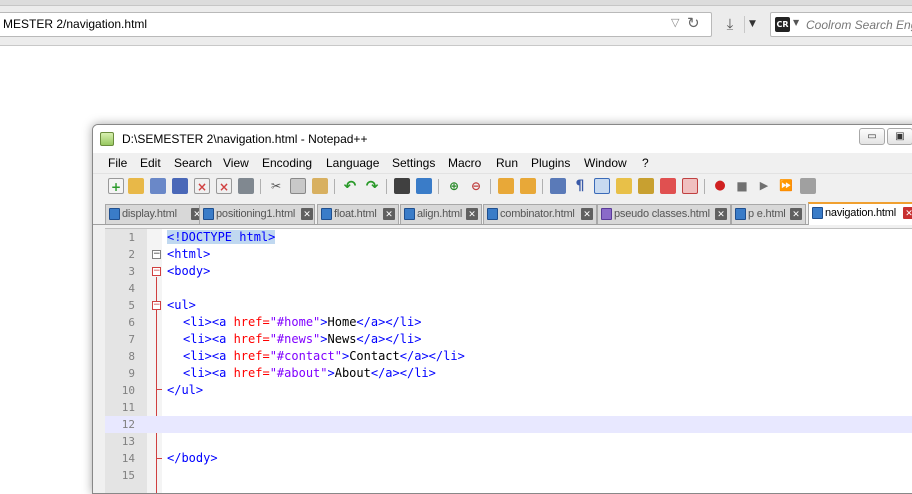 The width and height of the screenshot is (912, 494). What do you see at coordinates (276, 186) in the screenshot?
I see `cut-icon: ✂` at bounding box center [276, 186].